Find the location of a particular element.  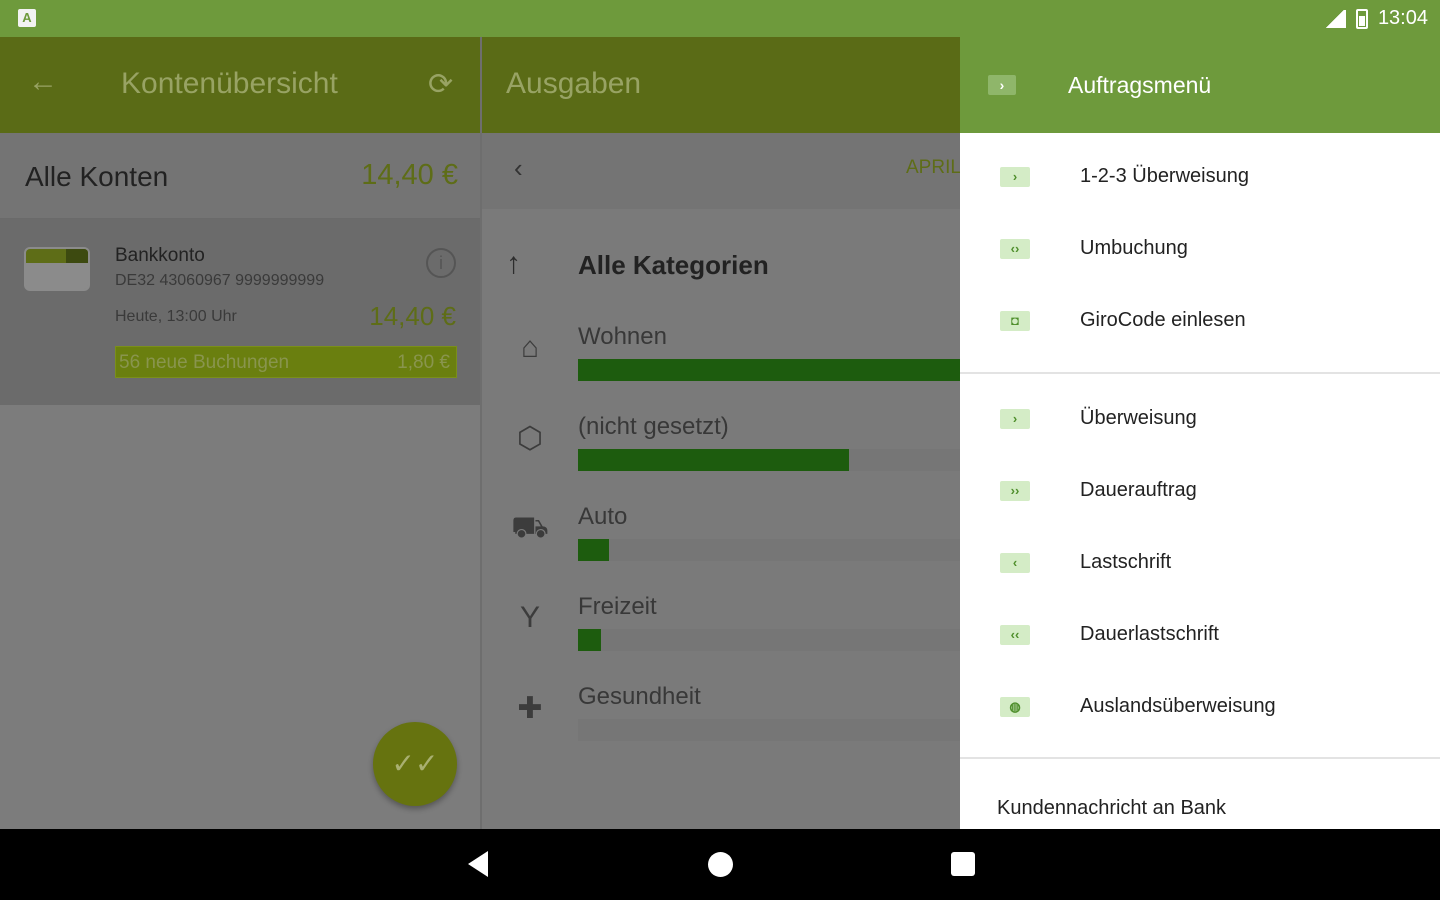

bank-card-icon is located at coordinates (57, 269).